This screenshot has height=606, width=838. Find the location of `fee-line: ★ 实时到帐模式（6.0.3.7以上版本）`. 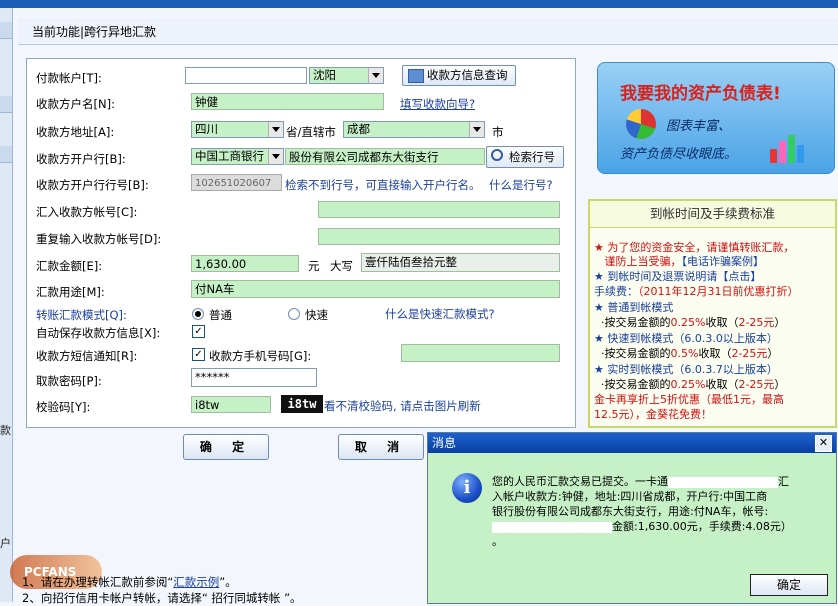

fee-line: ★ 实时到帐模式（6.0.3.7以上版本） is located at coordinates (686, 369).